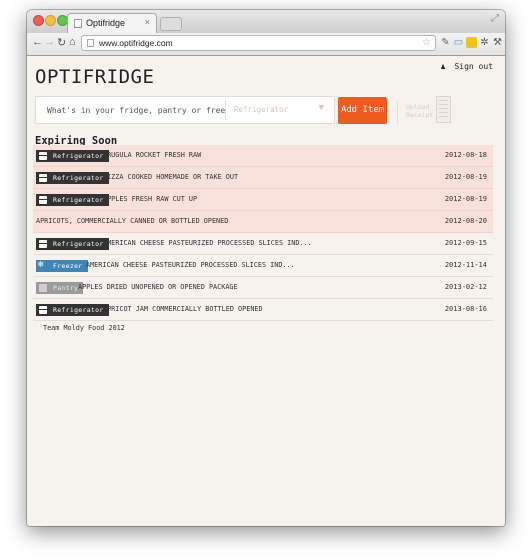  Describe the element at coordinates (41, 265) in the screenshot. I see `snowflake-icon: ❄` at that location.